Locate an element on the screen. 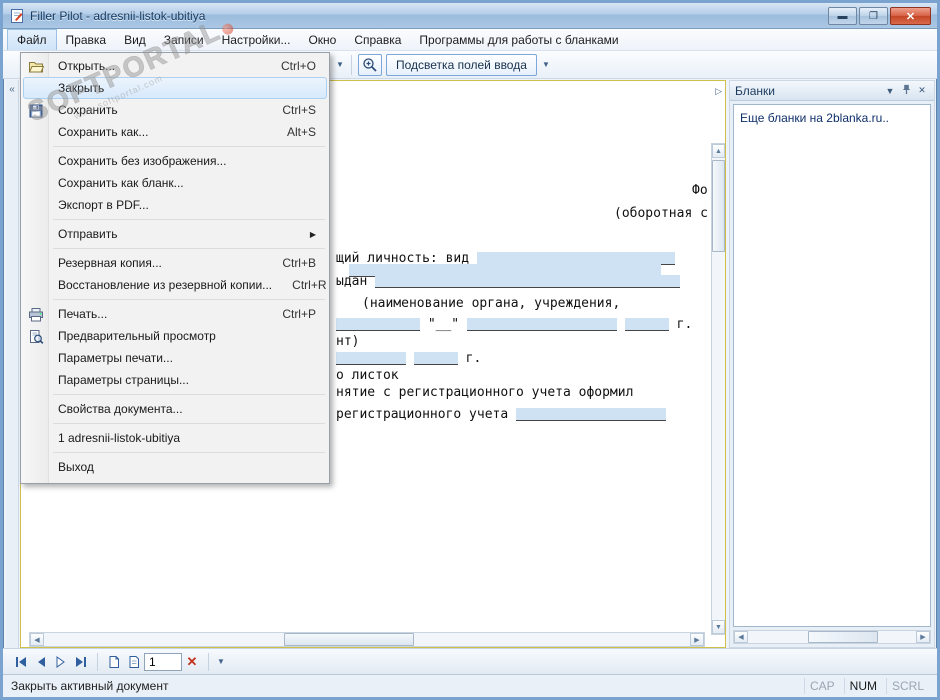 The width and height of the screenshot is (940, 700). horizontal-scroll-track is located at coordinates (367, 639).